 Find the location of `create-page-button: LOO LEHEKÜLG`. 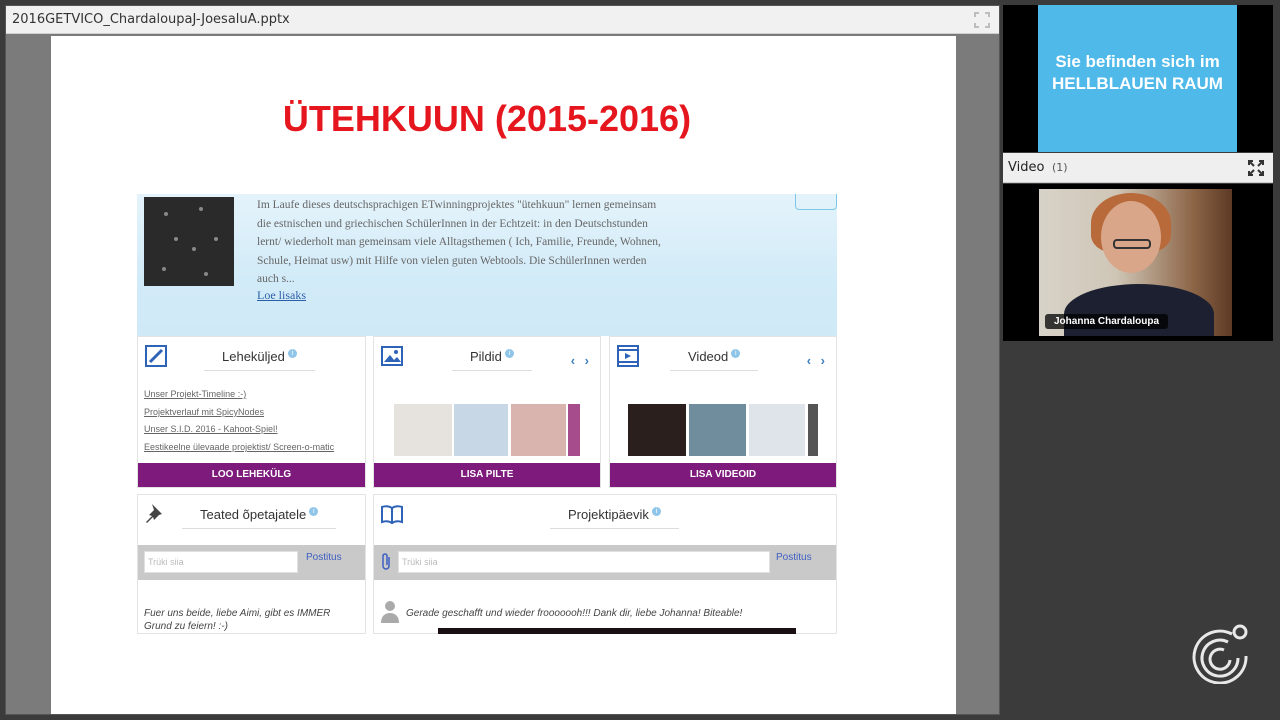

create-page-button: LOO LEHEKÜLG is located at coordinates (251, 475).